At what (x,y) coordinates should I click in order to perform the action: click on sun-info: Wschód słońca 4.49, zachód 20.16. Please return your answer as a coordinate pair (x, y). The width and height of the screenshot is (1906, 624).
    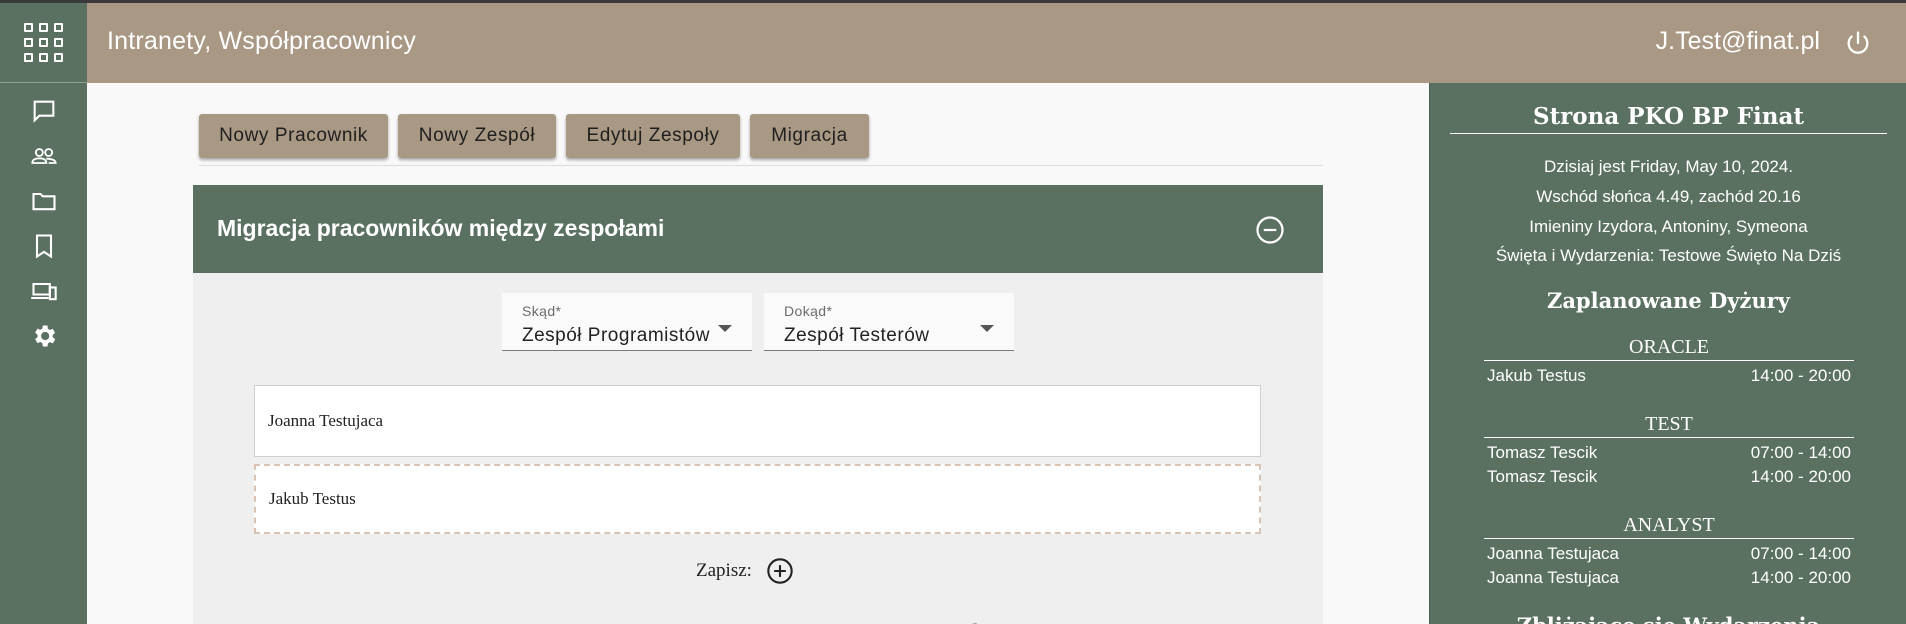
    Looking at the image, I should click on (1668, 196).